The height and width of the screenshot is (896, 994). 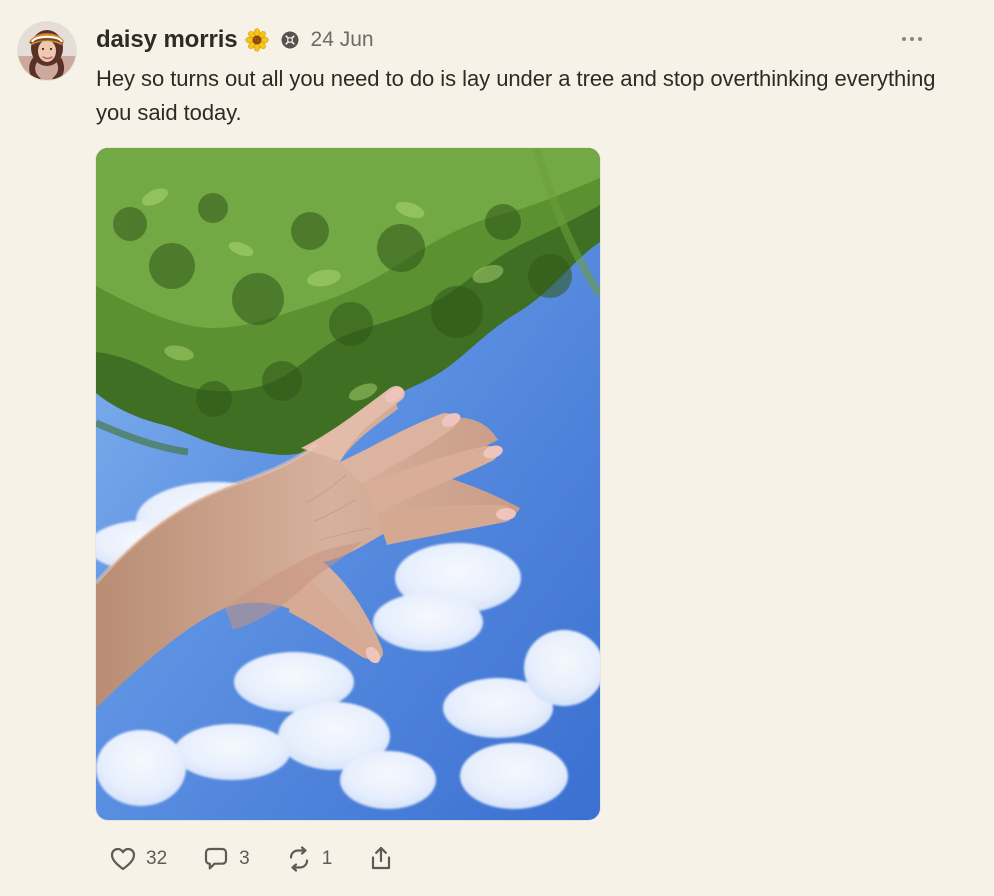 I want to click on comment-icon, so click(x=216, y=858).